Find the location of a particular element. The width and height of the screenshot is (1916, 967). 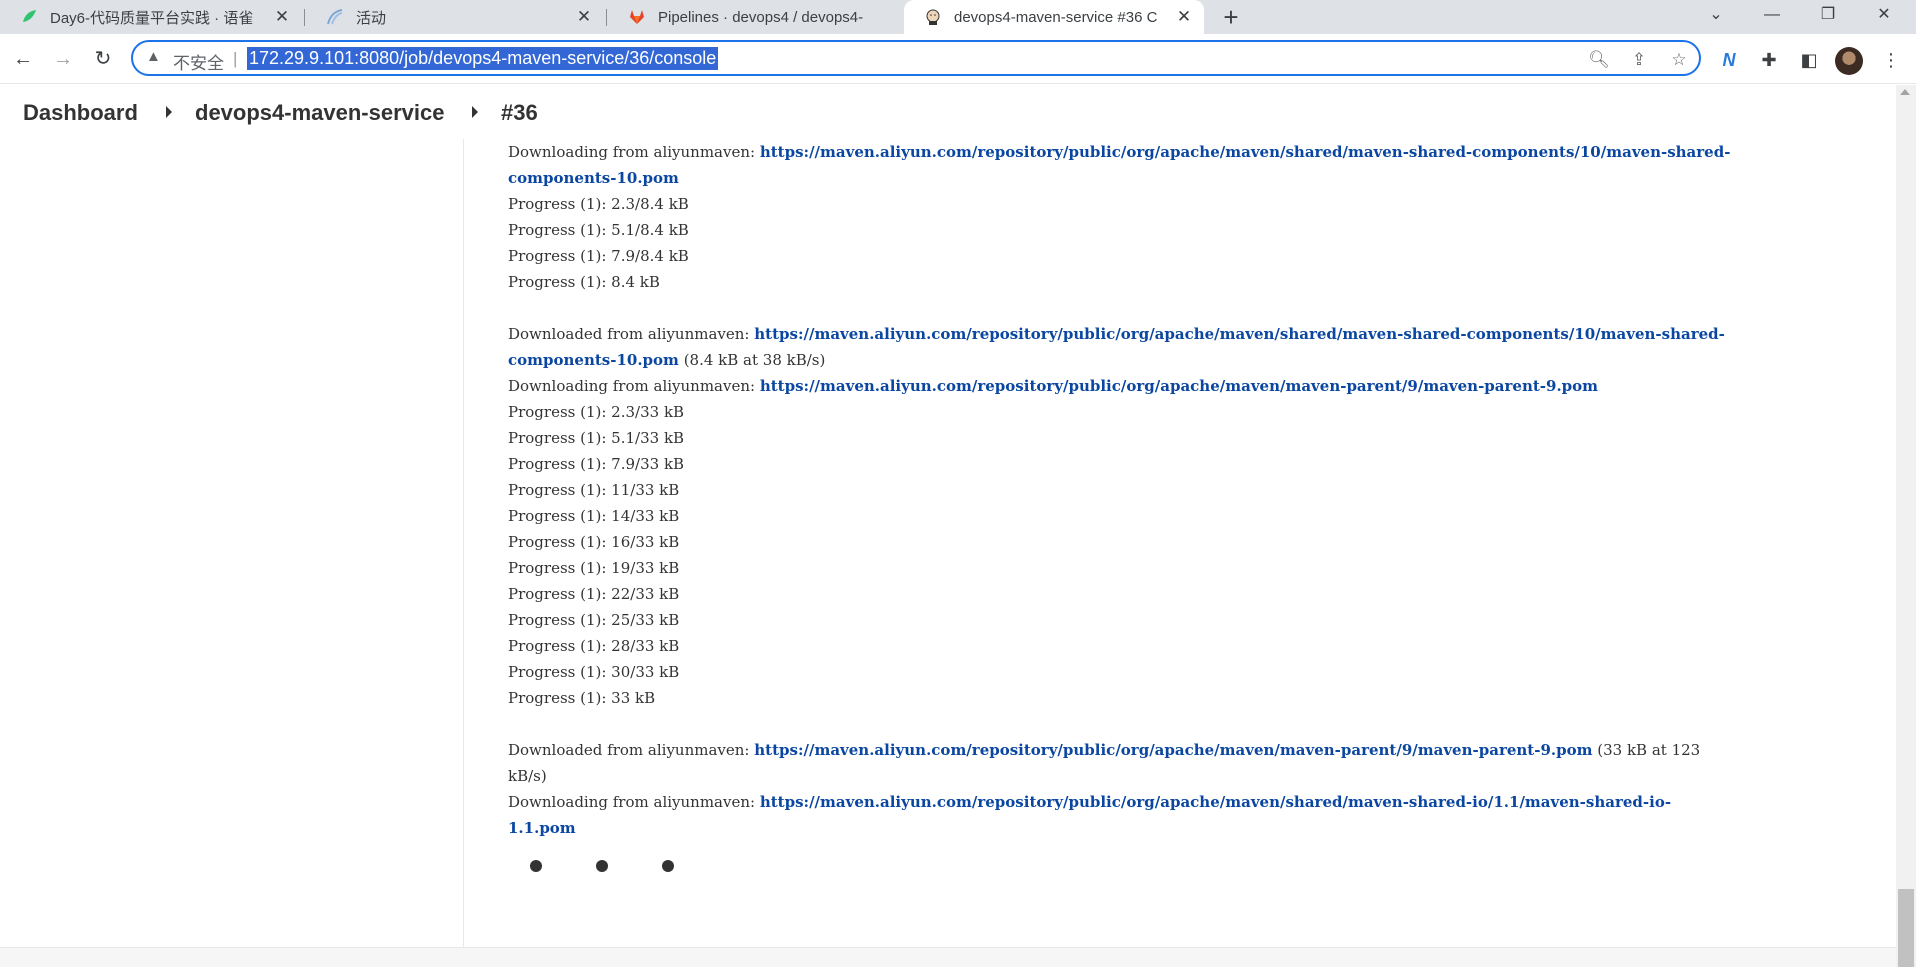

side-panel-icon: ◧ is located at coordinates (1809, 60).